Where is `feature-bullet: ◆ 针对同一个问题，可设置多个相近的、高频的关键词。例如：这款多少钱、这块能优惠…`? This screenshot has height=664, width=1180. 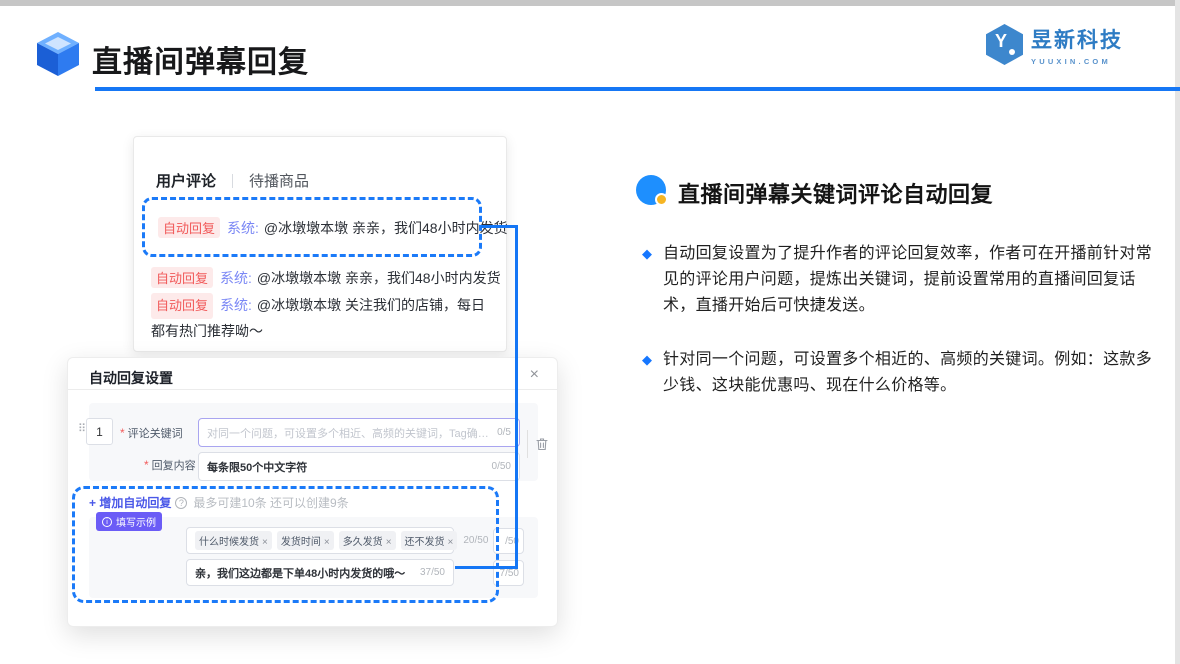
feature-bullet: ◆ 针对同一个问题，可设置多个相近的、高频的关键词。例如：这款多少钱、这块能优惠… is located at coordinates (897, 373).